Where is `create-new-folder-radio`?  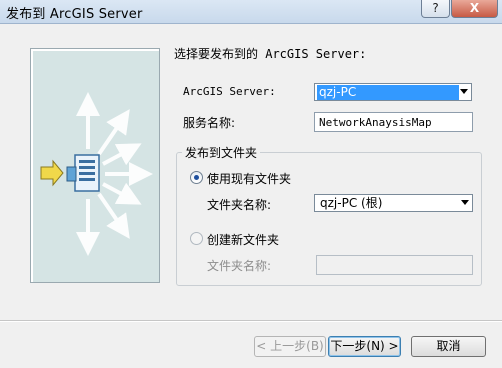 create-new-folder-radio is located at coordinates (196, 238).